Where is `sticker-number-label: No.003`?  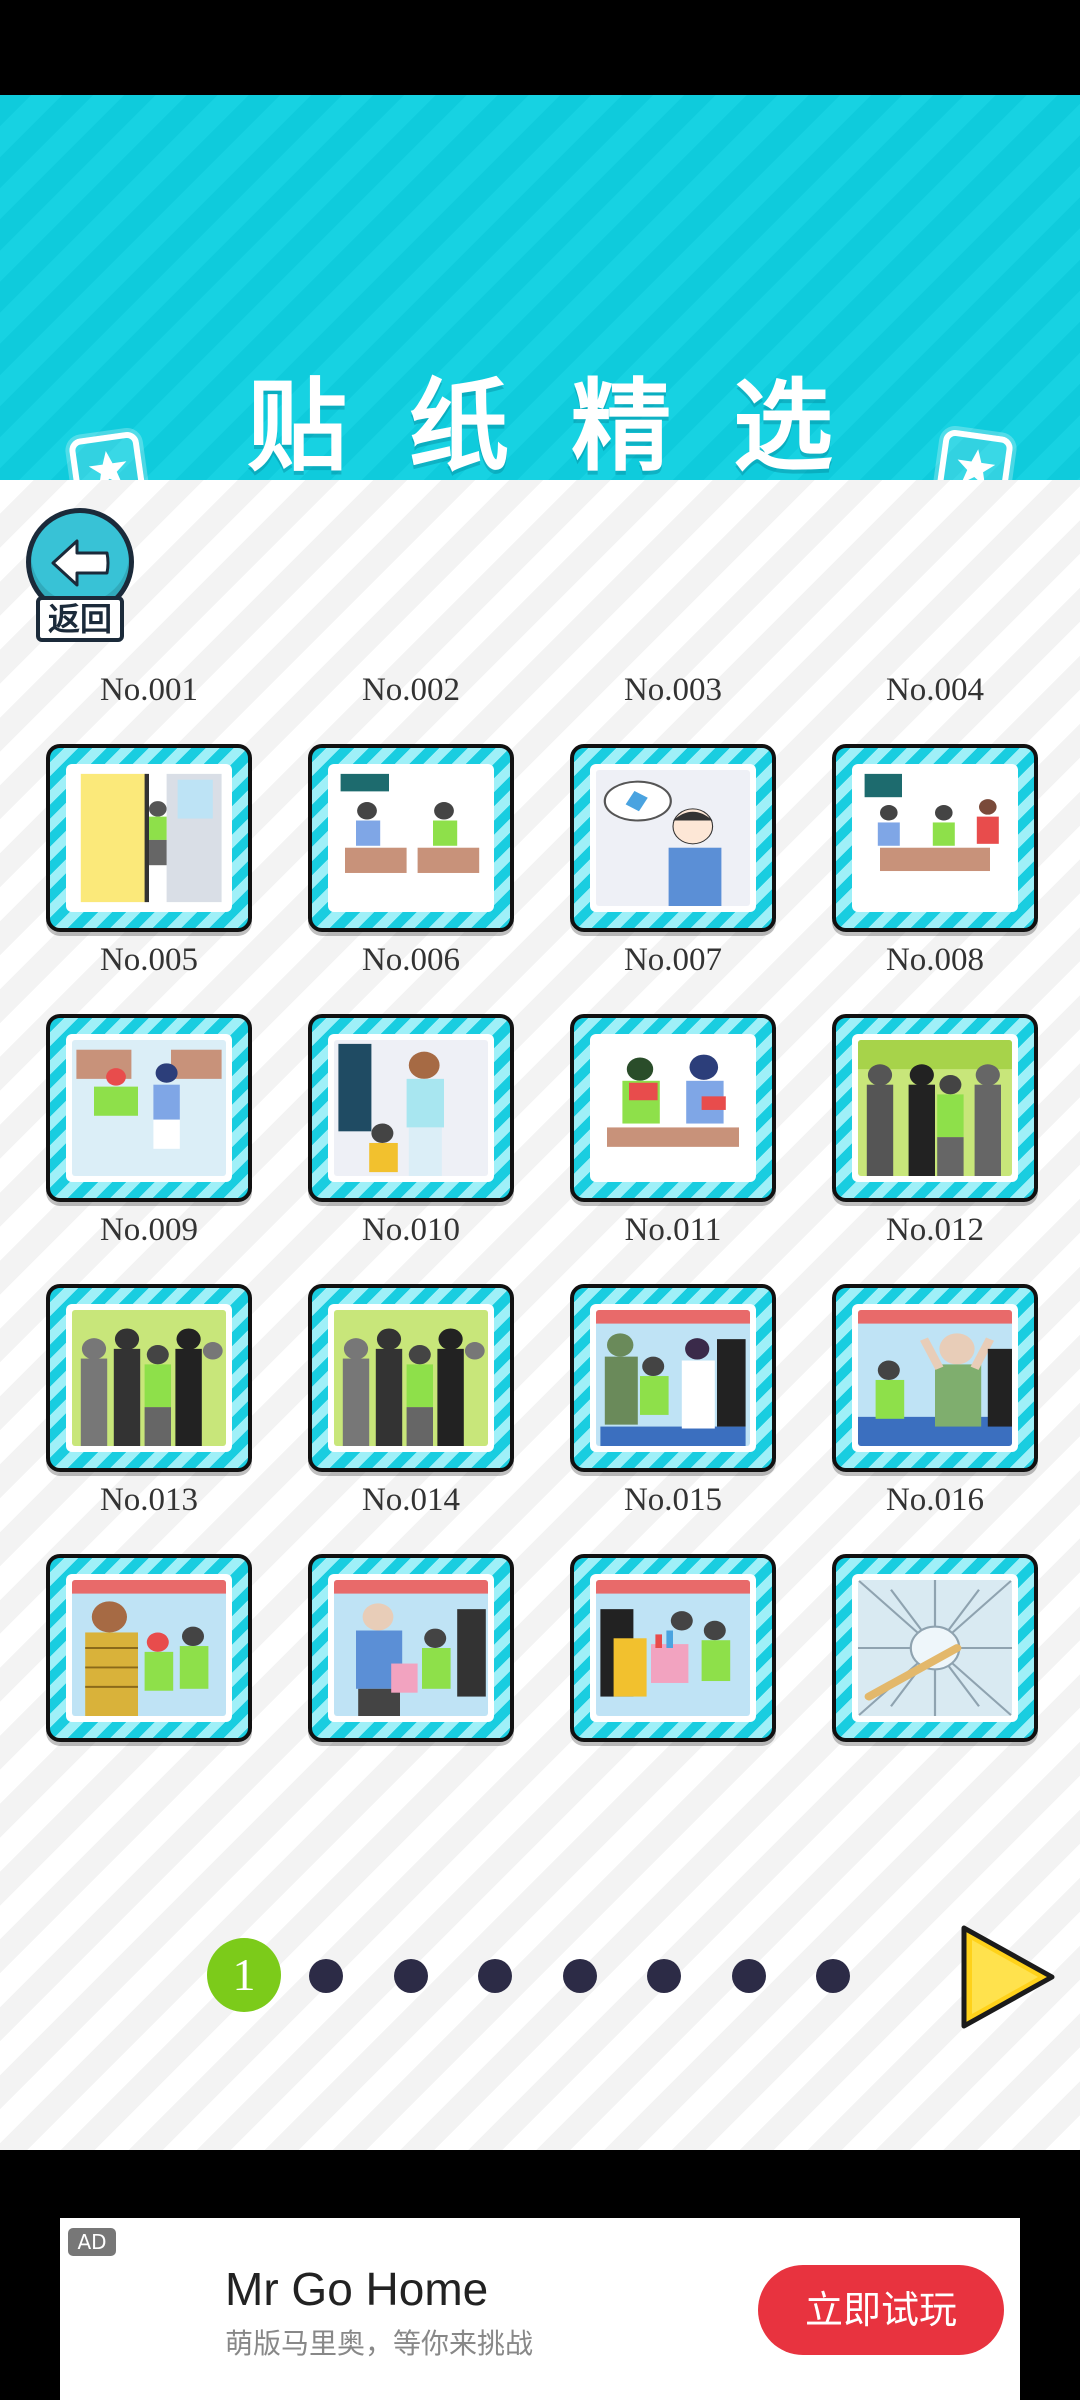
sticker-number-label: No.003 is located at coordinates (673, 690).